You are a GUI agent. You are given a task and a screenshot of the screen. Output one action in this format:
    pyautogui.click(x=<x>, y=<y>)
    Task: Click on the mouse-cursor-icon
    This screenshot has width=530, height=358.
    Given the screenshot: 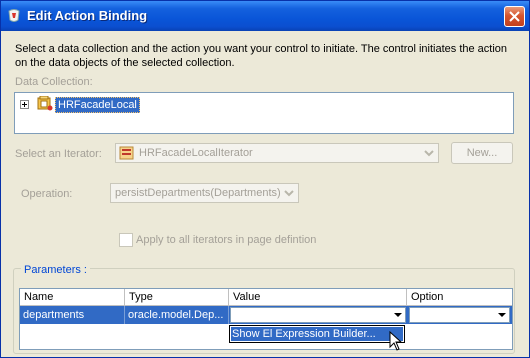 What is the action you would take?
    pyautogui.click(x=396, y=343)
    